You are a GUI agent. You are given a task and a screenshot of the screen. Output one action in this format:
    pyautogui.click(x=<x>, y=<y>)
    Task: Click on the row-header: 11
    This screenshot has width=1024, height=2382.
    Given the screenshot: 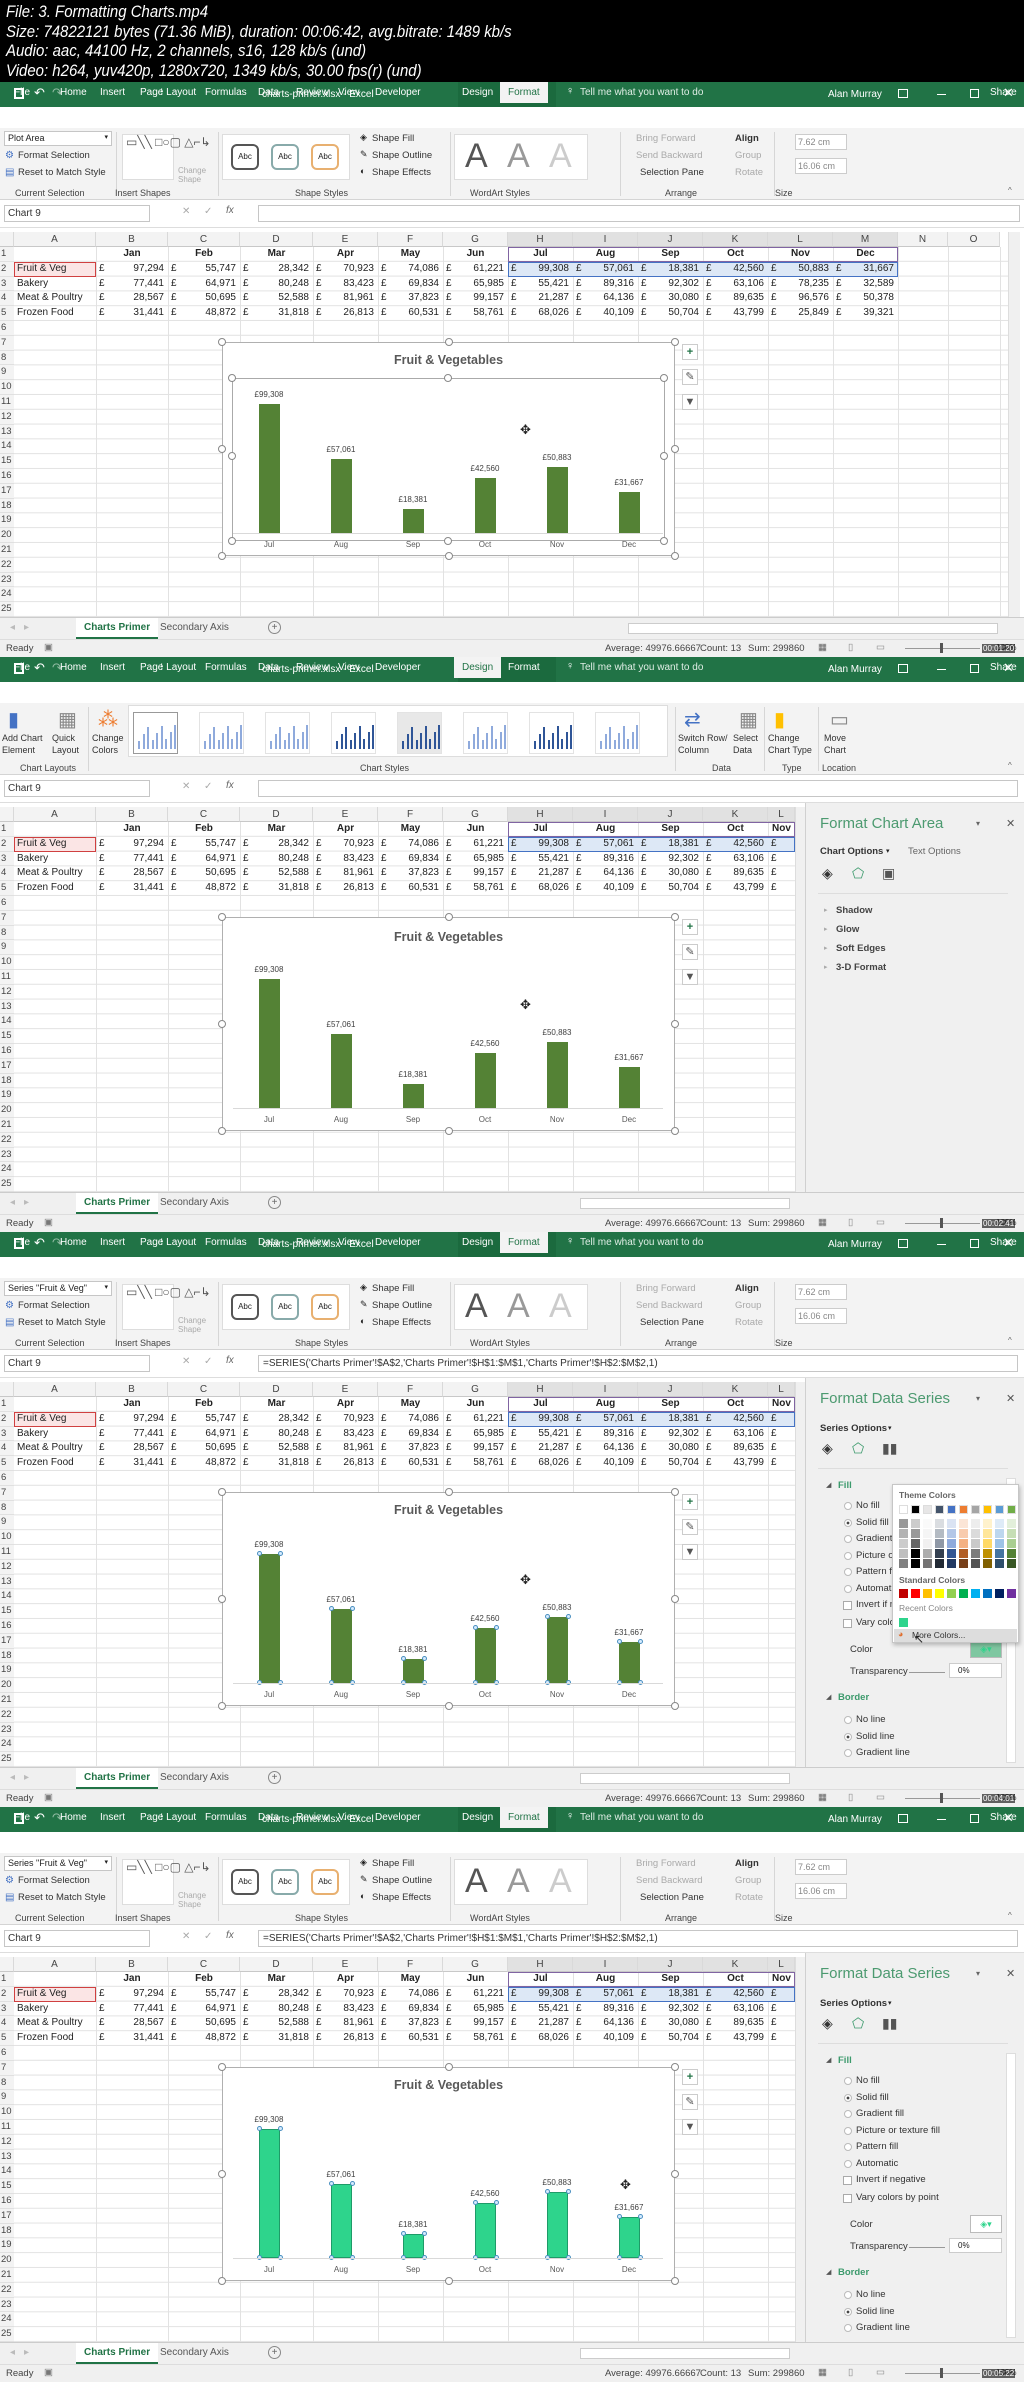 What is the action you would take?
    pyautogui.click(x=7, y=402)
    